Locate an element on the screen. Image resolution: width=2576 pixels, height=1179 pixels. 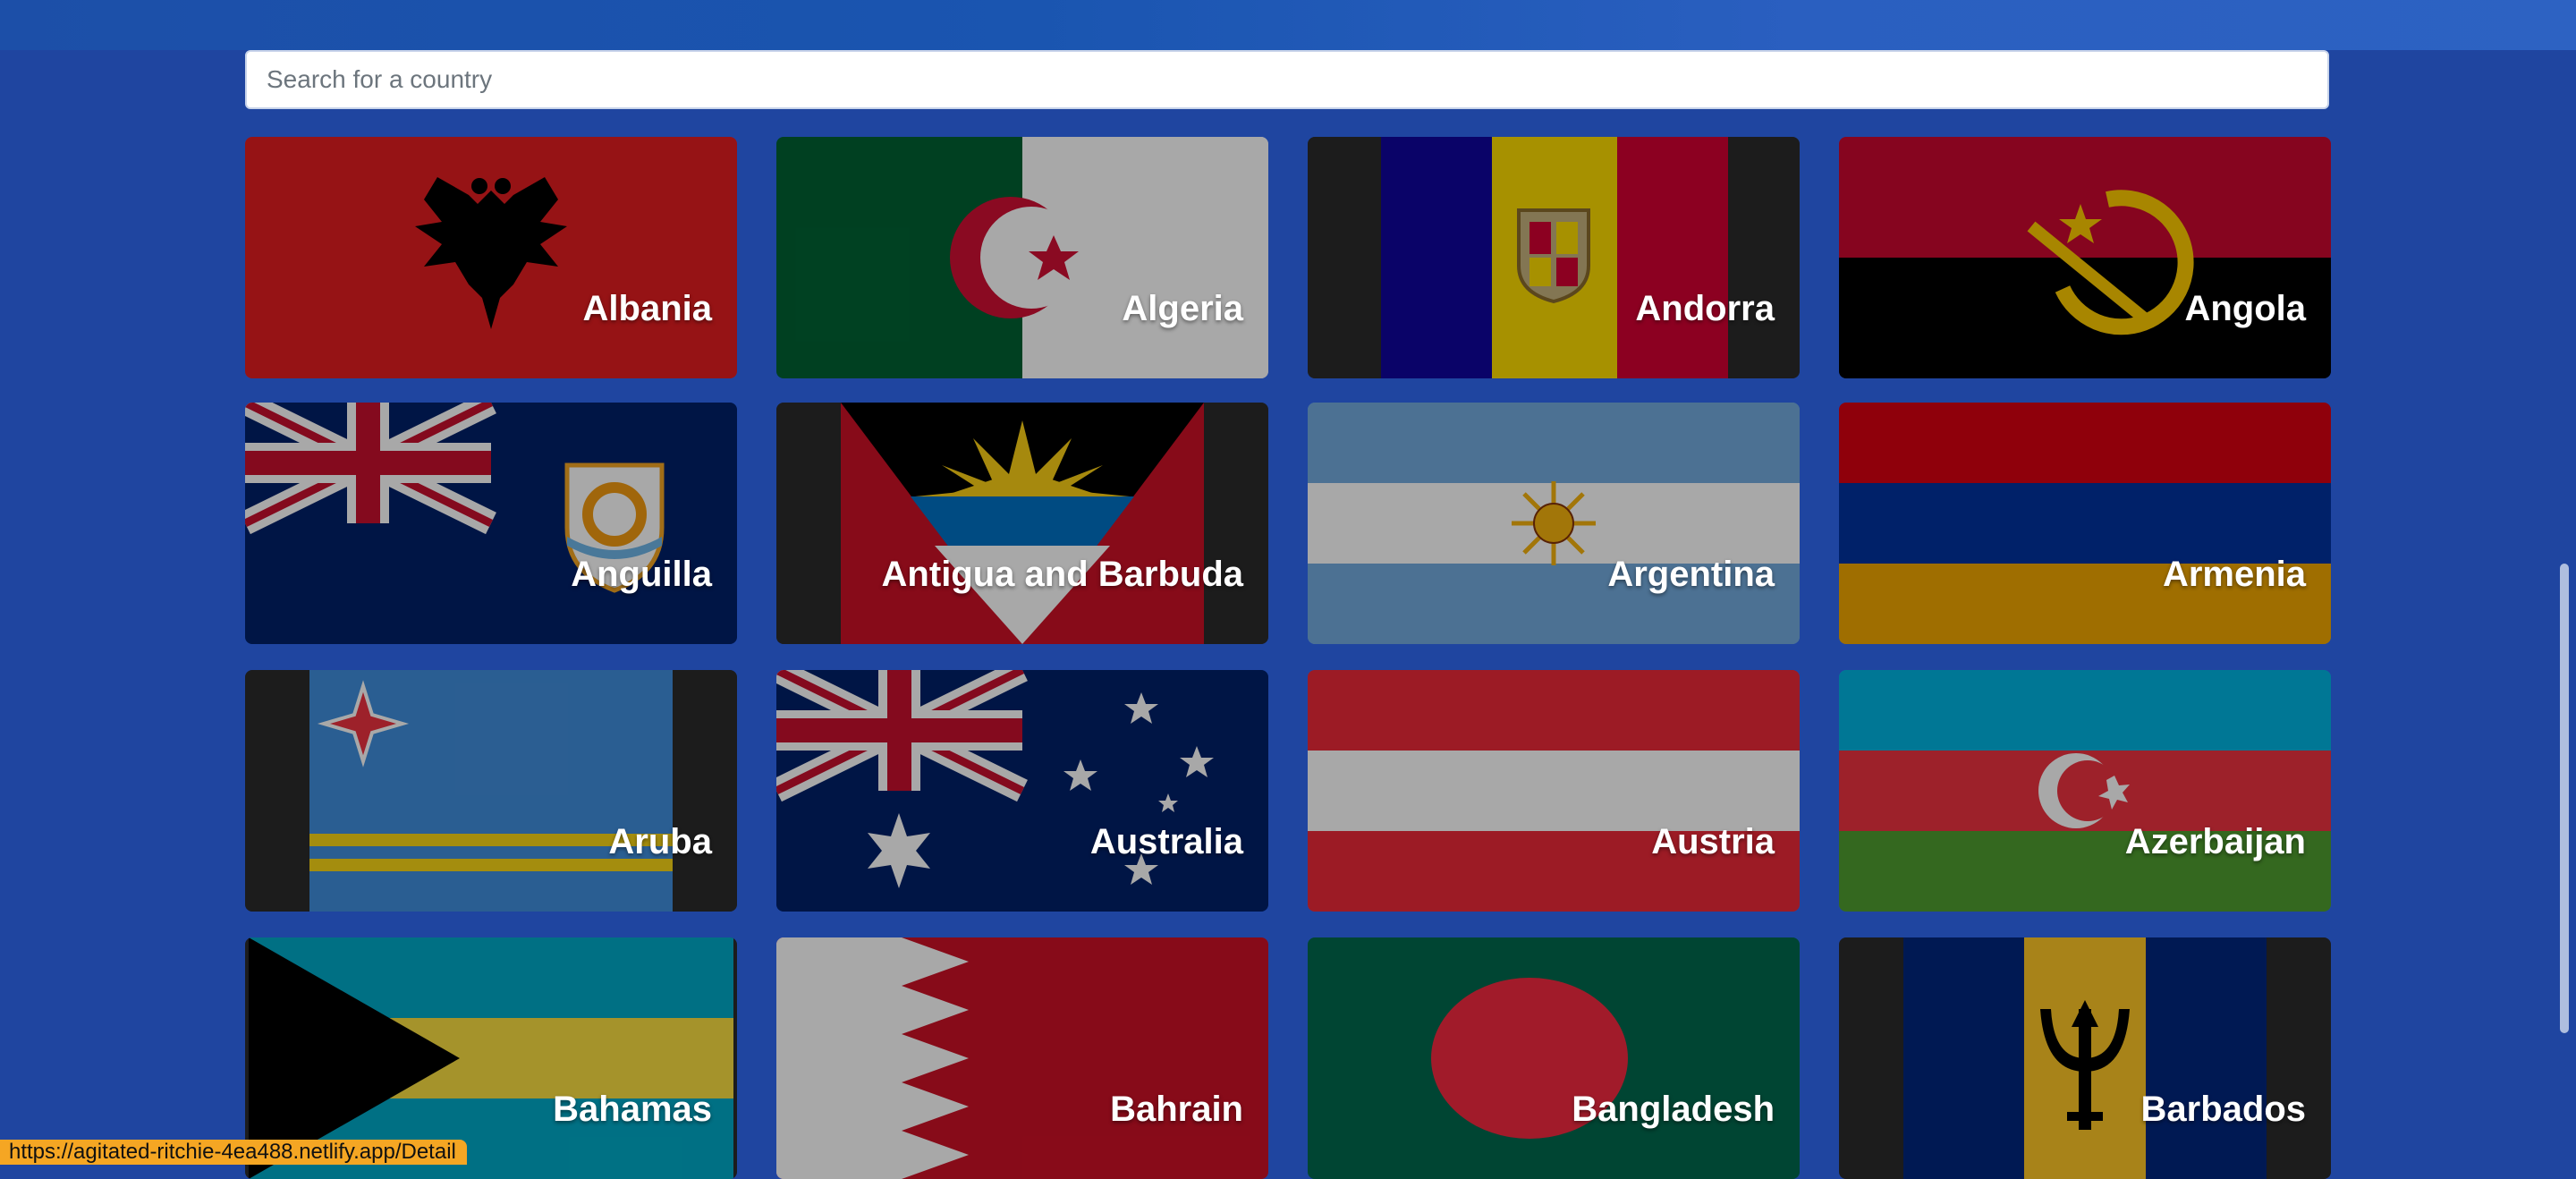
country-card-azerbaijan: Azerbaijan is located at coordinates (2085, 791).